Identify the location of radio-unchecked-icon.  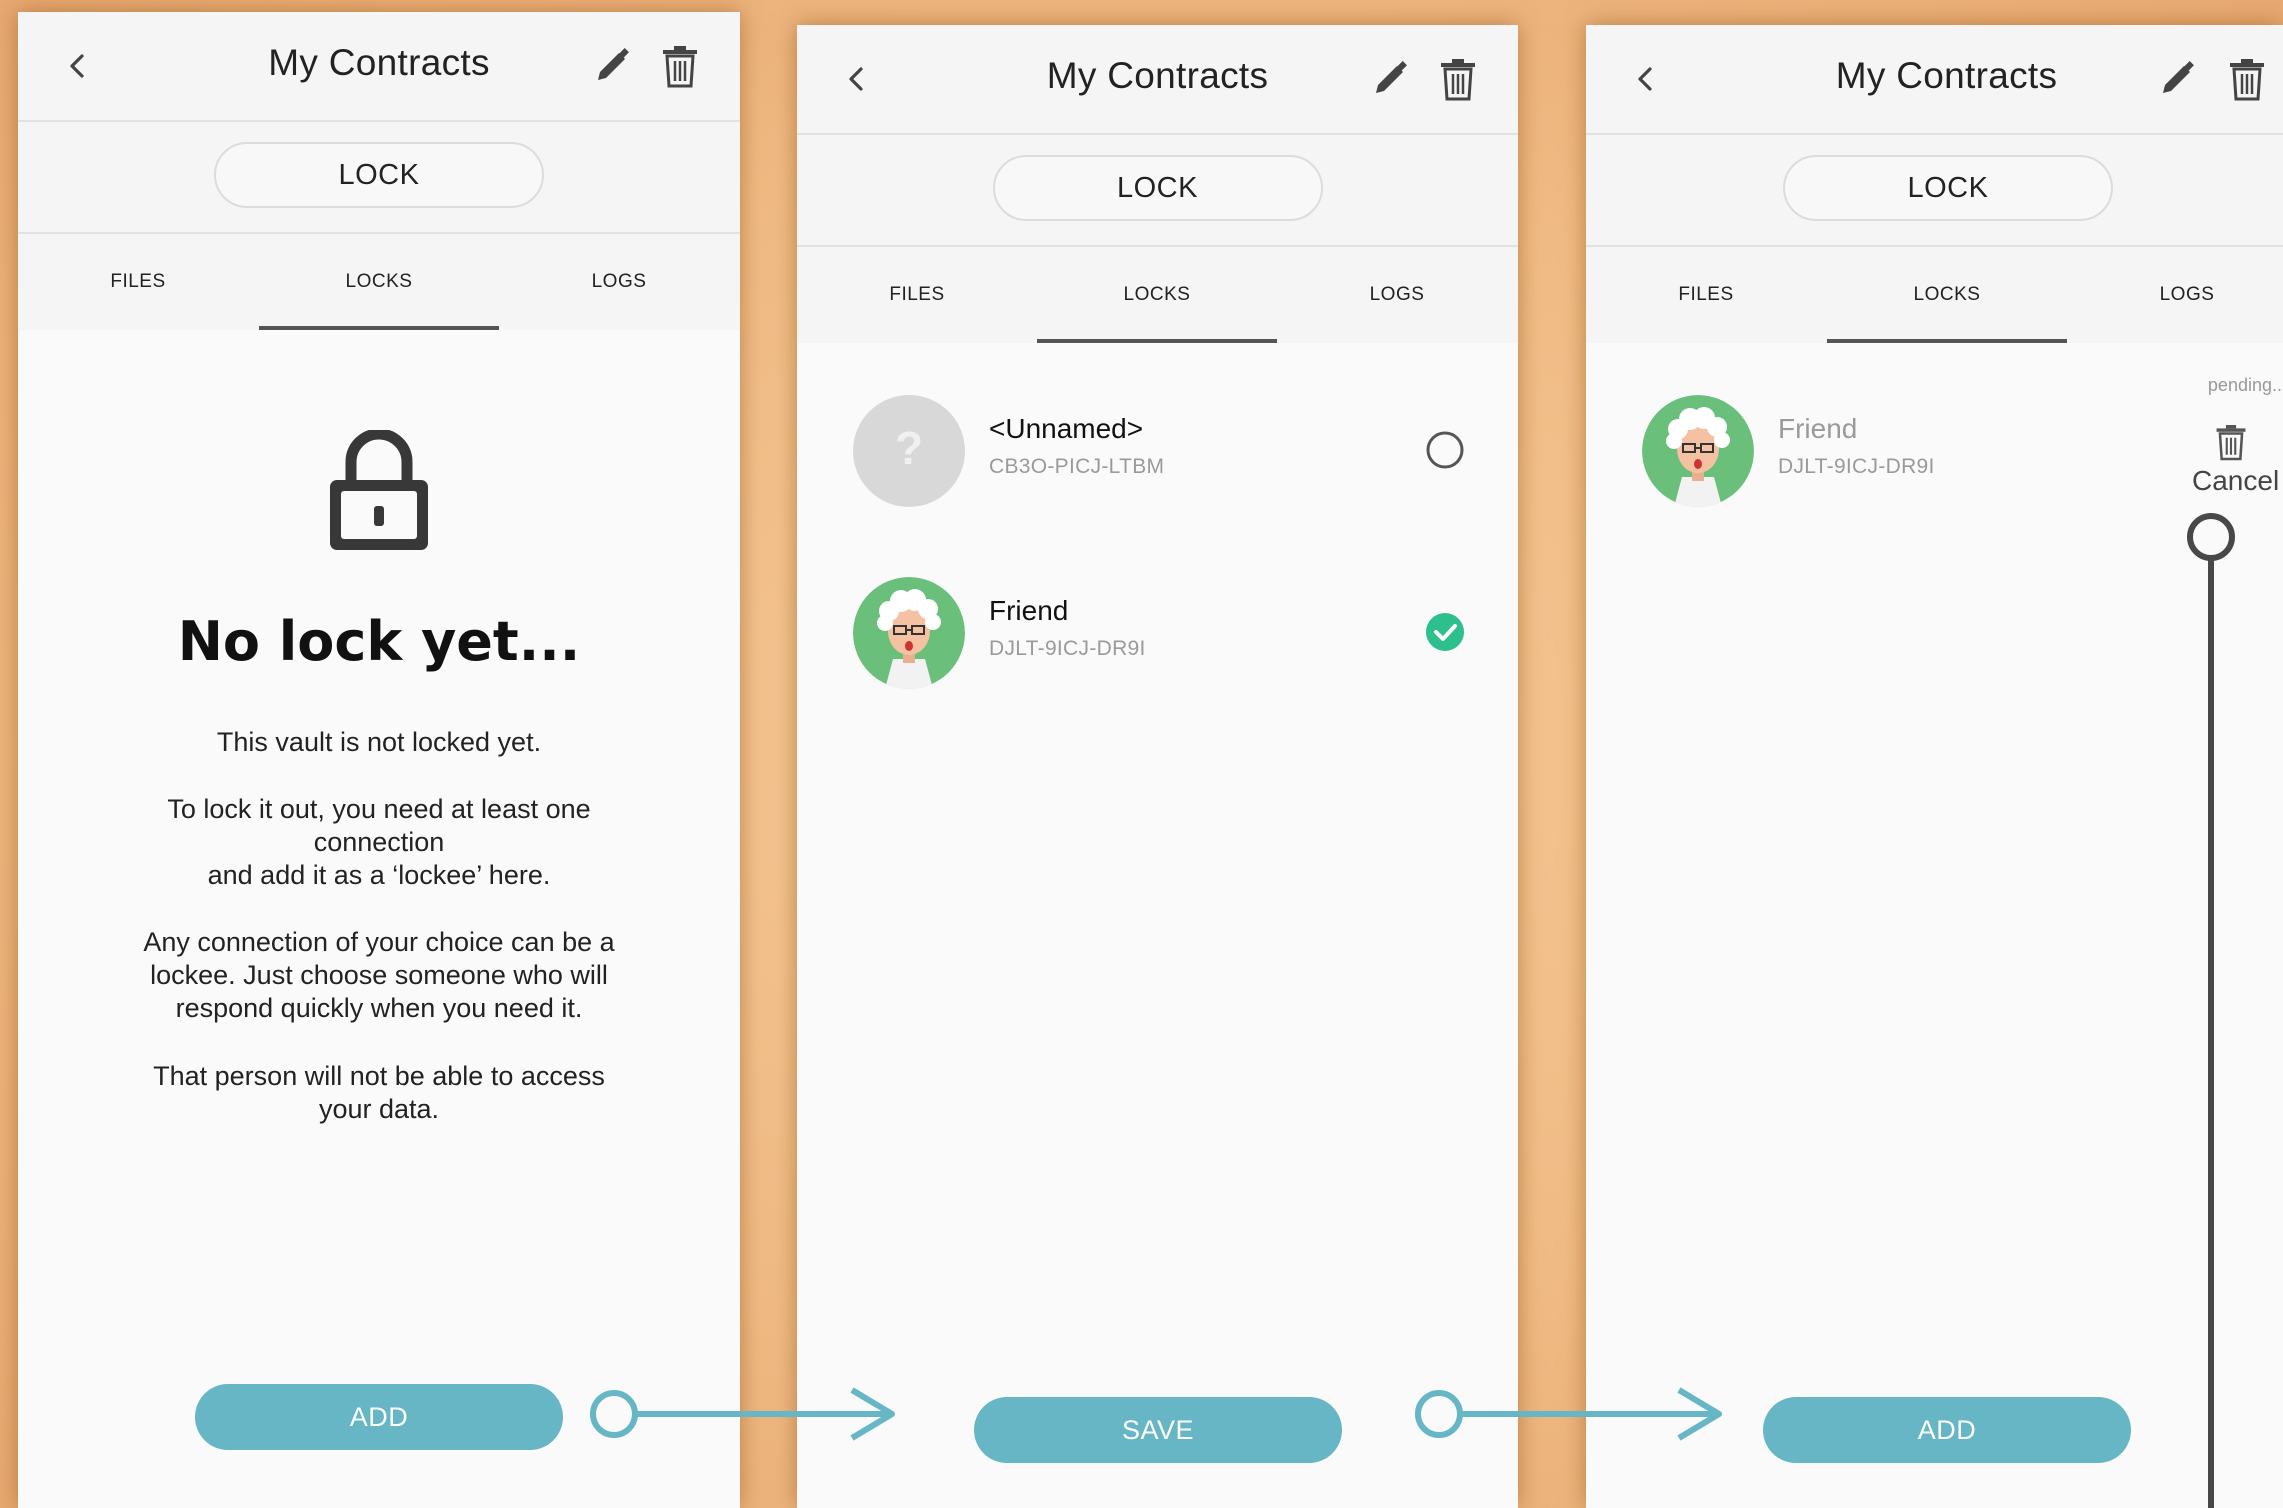
(1445, 450).